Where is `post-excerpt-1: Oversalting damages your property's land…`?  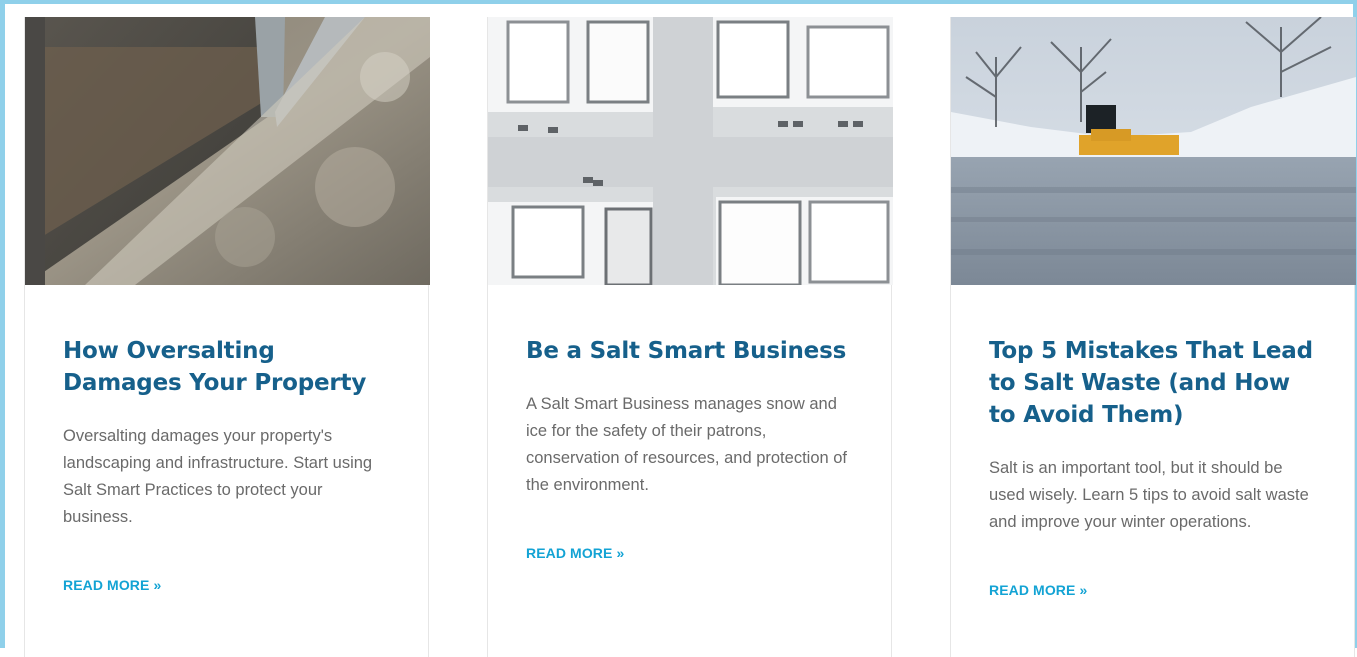 post-excerpt-1: Oversalting damages your property's land… is located at coordinates (218, 476).